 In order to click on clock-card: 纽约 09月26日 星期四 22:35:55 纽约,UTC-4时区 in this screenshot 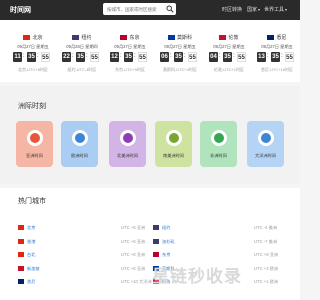, I will do `click(82, 51)`.